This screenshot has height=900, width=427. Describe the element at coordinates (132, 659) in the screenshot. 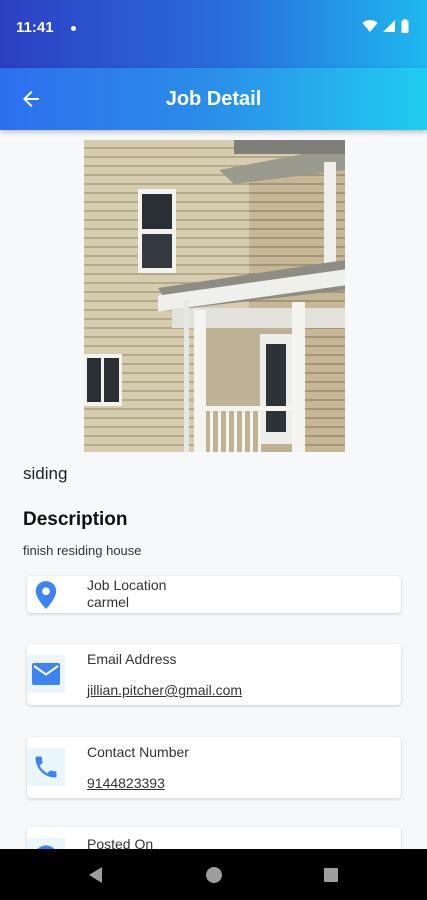

I see `email-label: Email Address` at that location.